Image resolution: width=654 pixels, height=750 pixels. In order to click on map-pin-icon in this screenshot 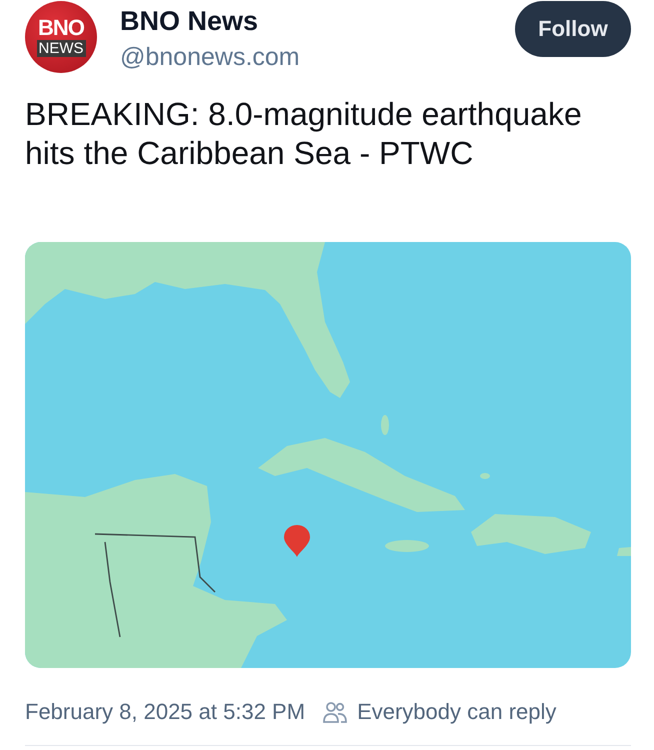, I will do `click(297, 541)`.